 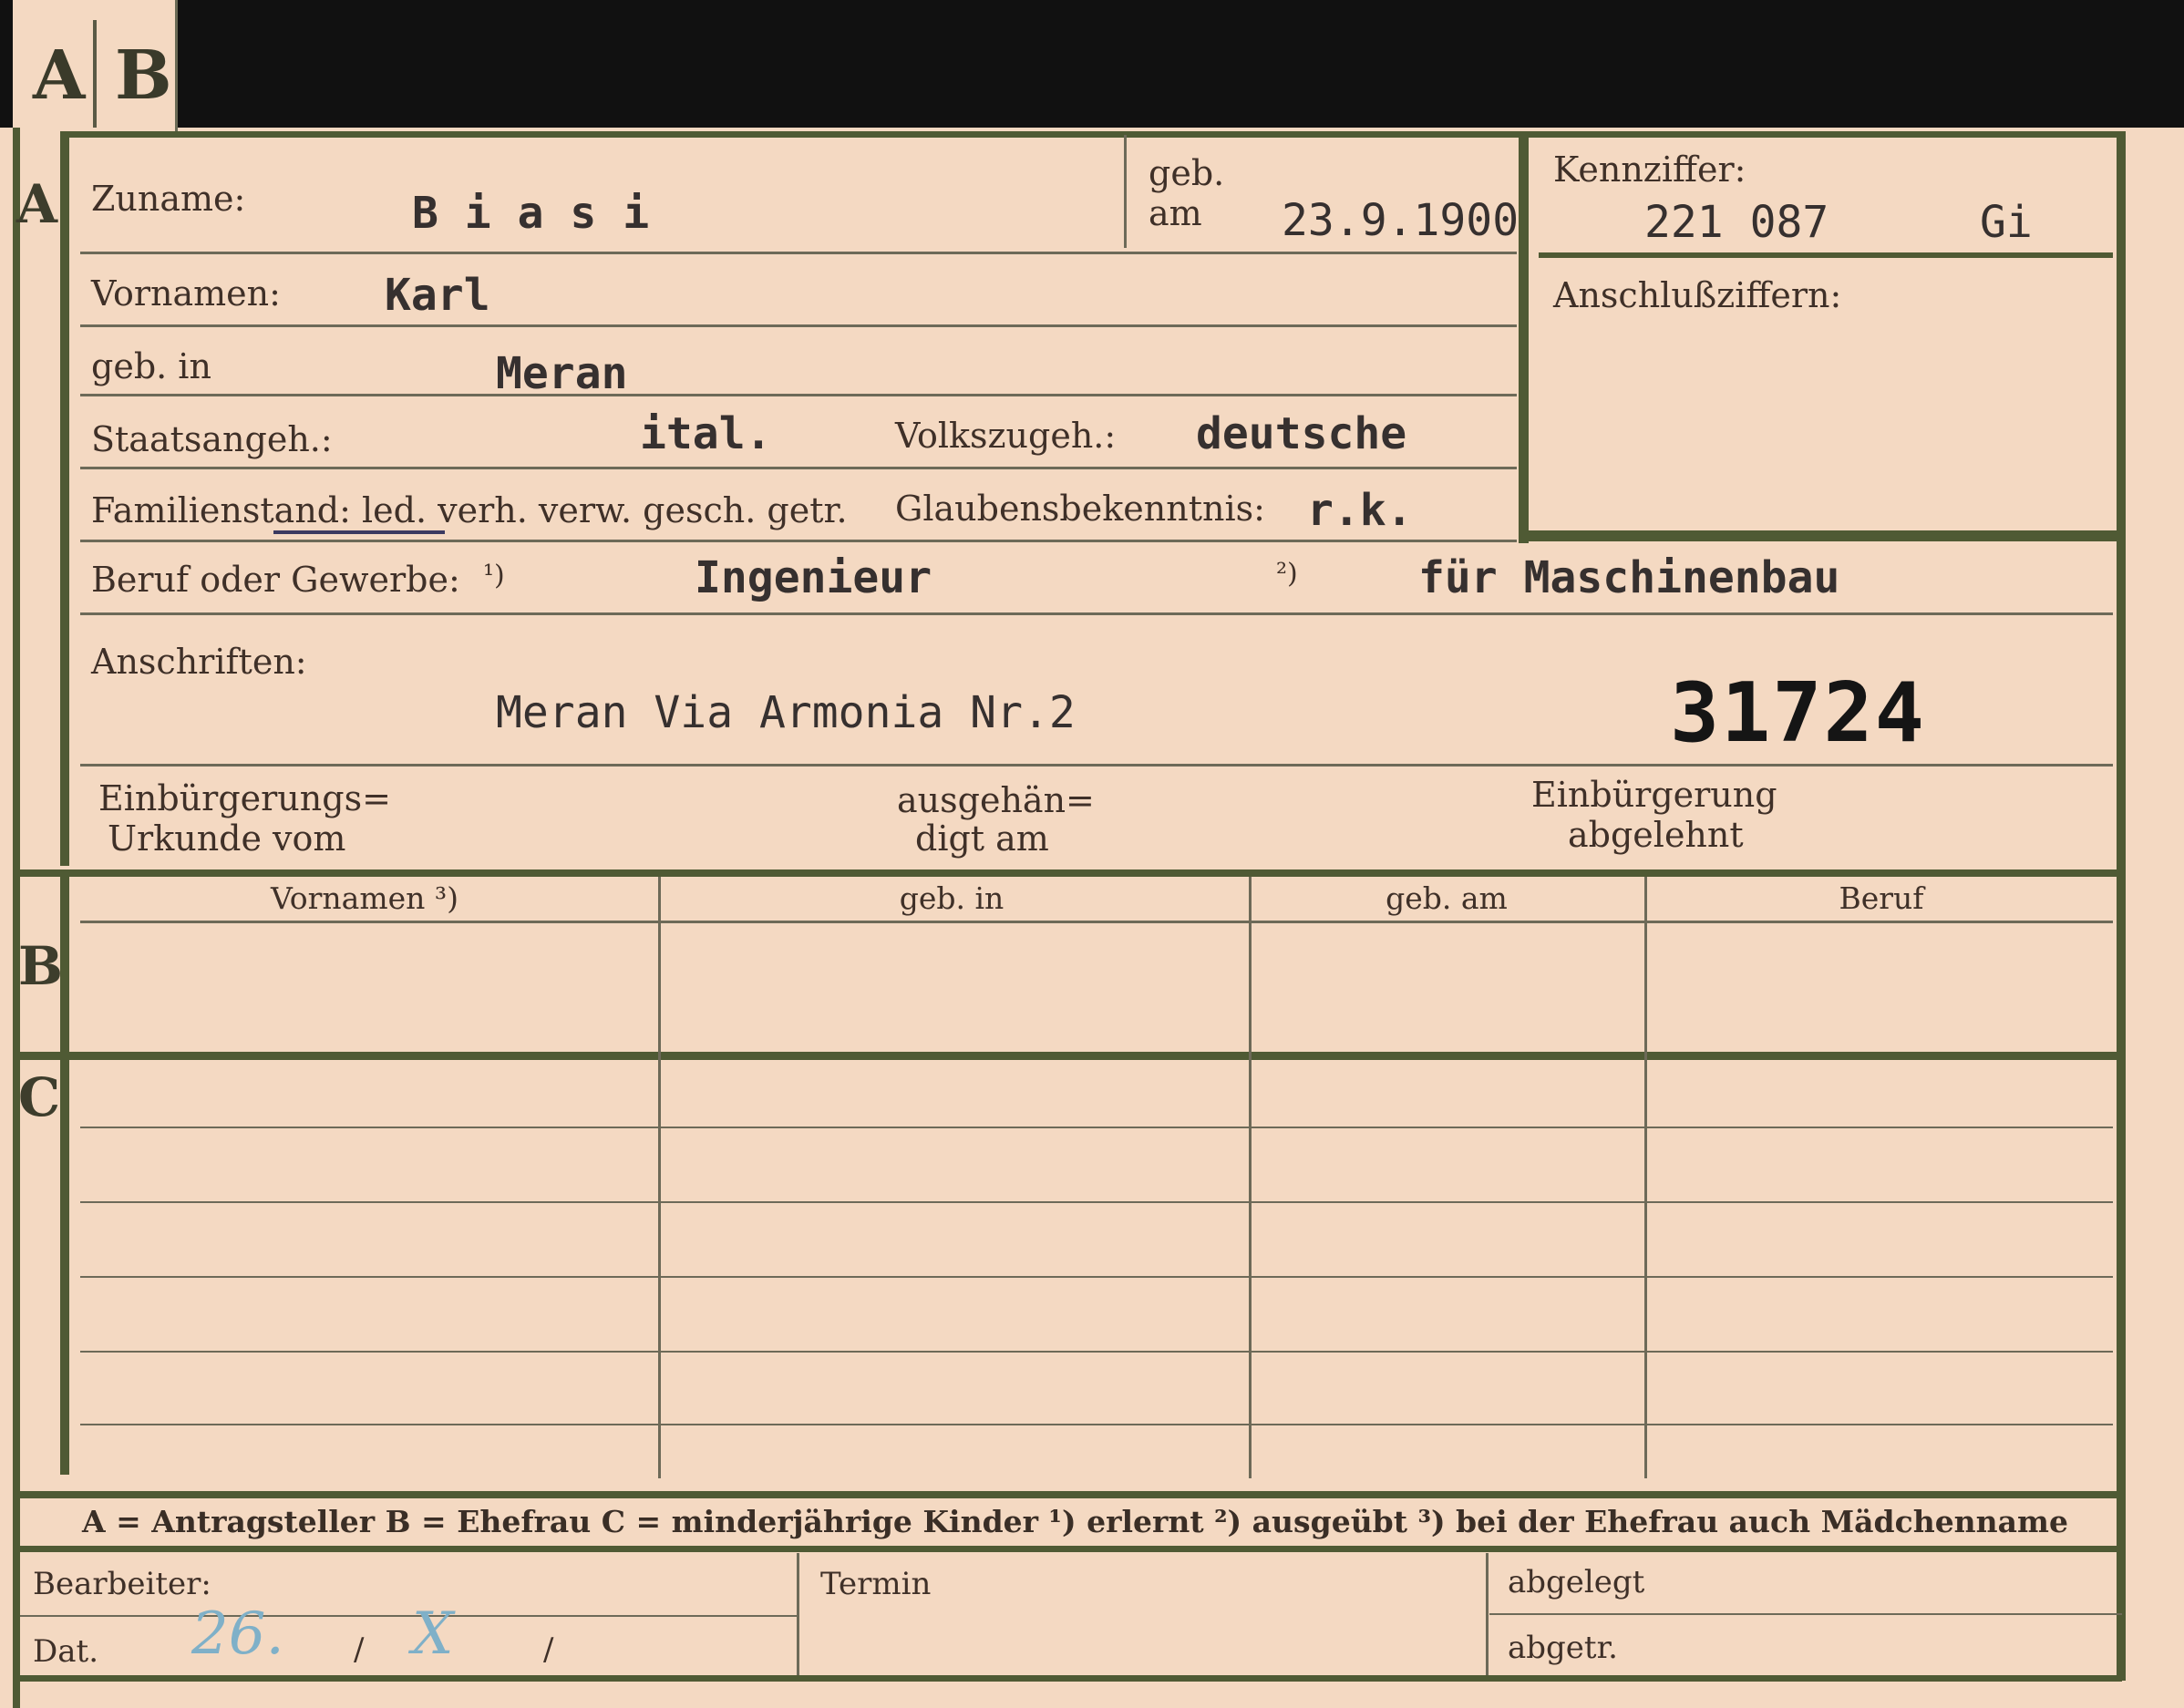 What do you see at coordinates (1629, 577) in the screenshot?
I see `beruf-ausgeuebt-value: für Maschinenbau` at bounding box center [1629, 577].